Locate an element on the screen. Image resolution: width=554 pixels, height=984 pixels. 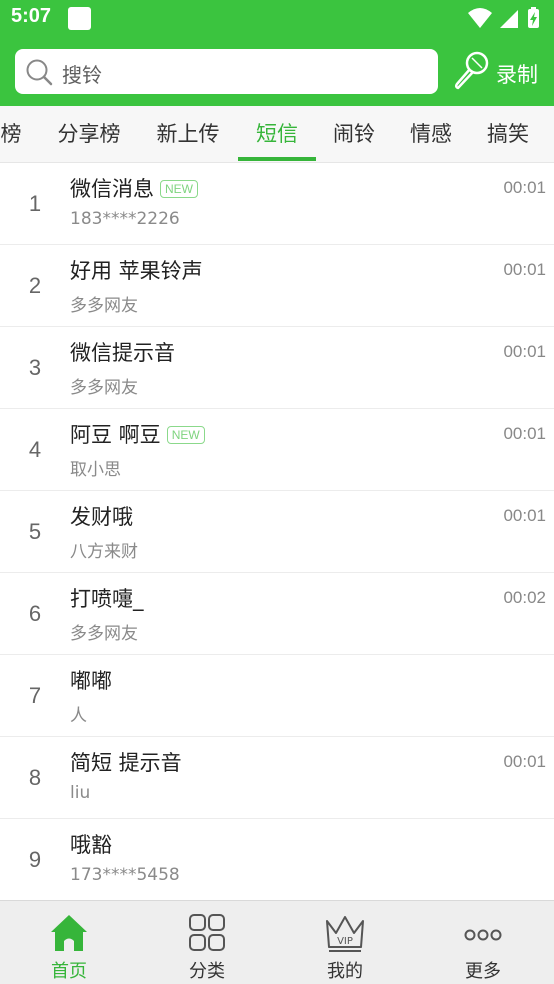
tab-sms: 短信 is located at coordinates (277, 134).